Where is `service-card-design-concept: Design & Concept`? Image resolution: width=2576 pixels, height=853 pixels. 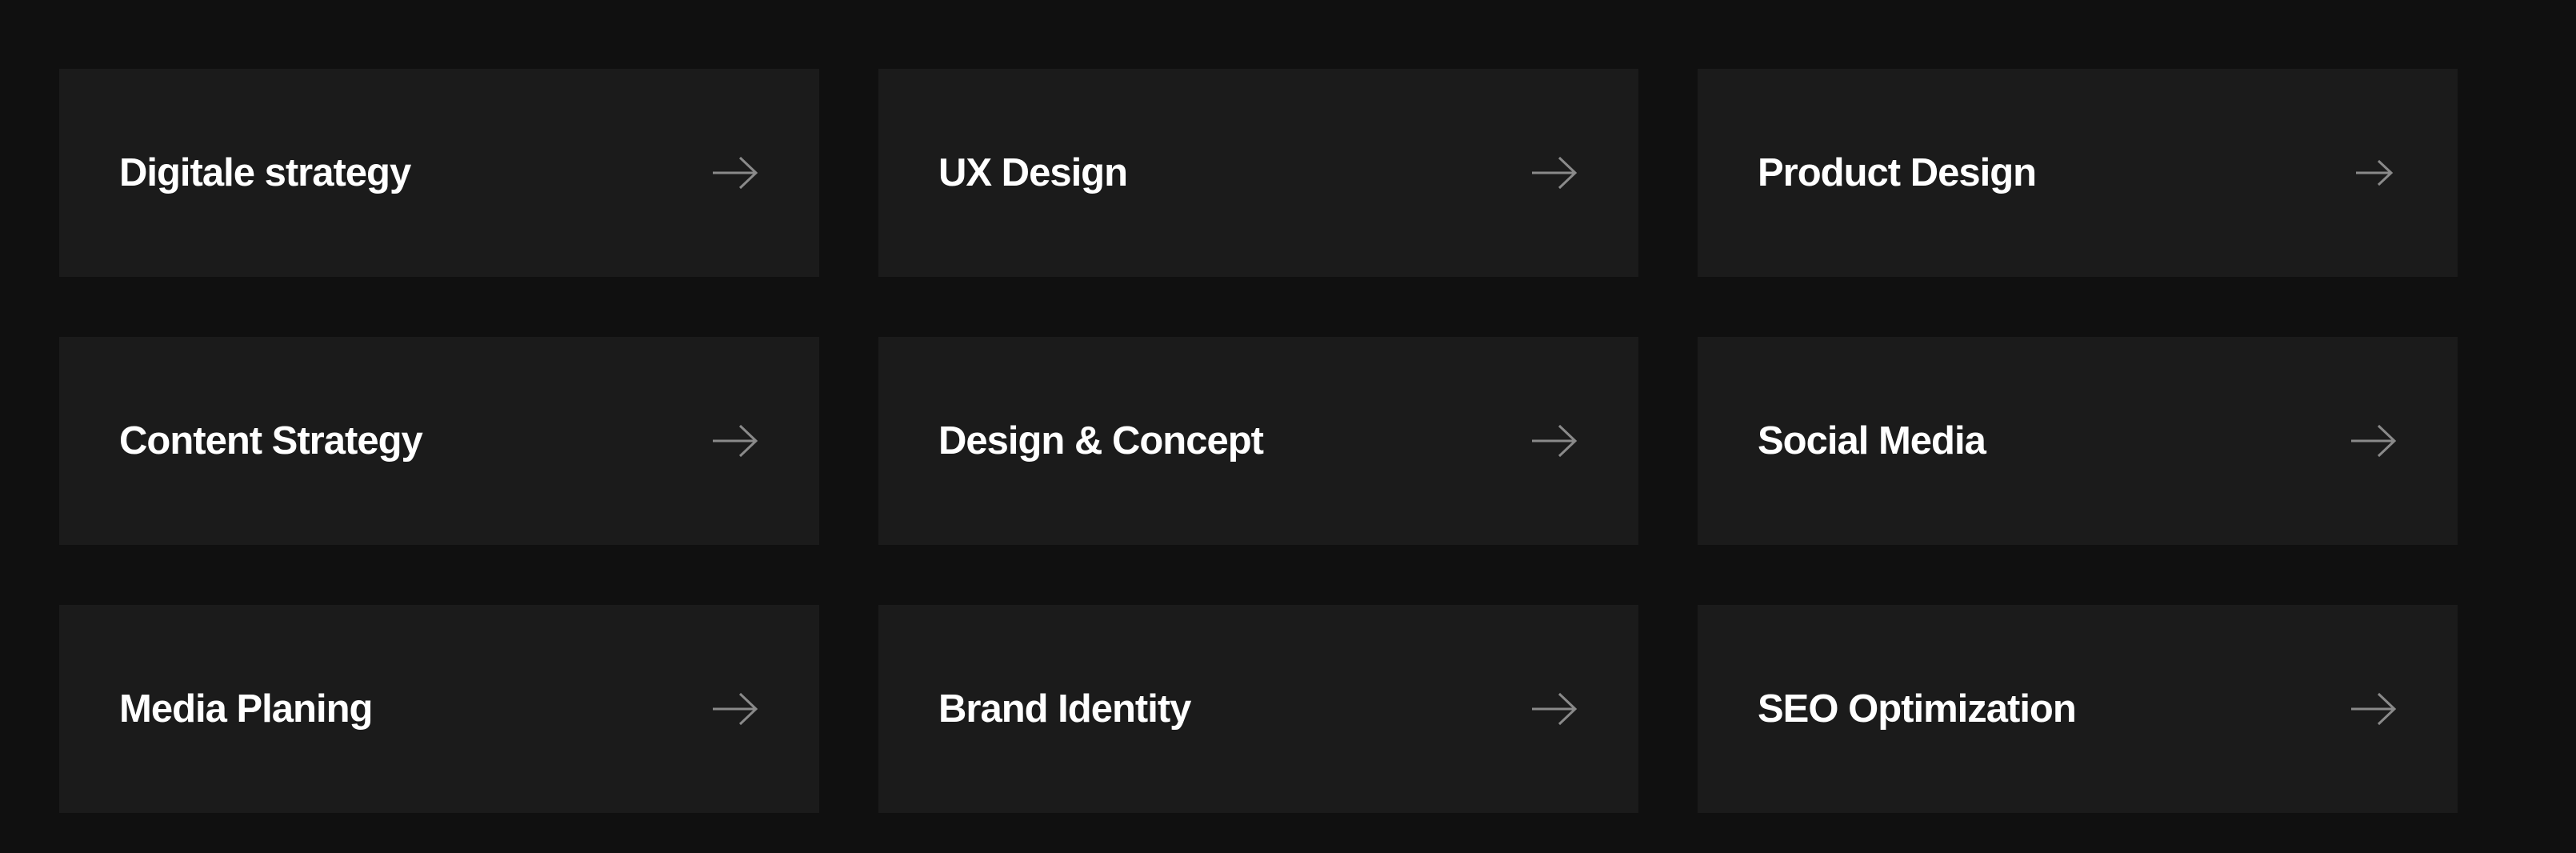
service-card-design-concept: Design & Concept is located at coordinates (1258, 441).